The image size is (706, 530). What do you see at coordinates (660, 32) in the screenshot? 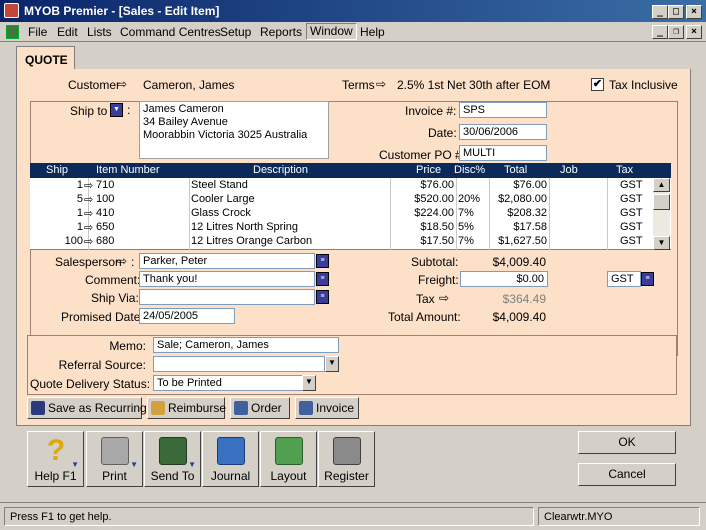
I see `doc-minimize-button: _` at bounding box center [660, 32].